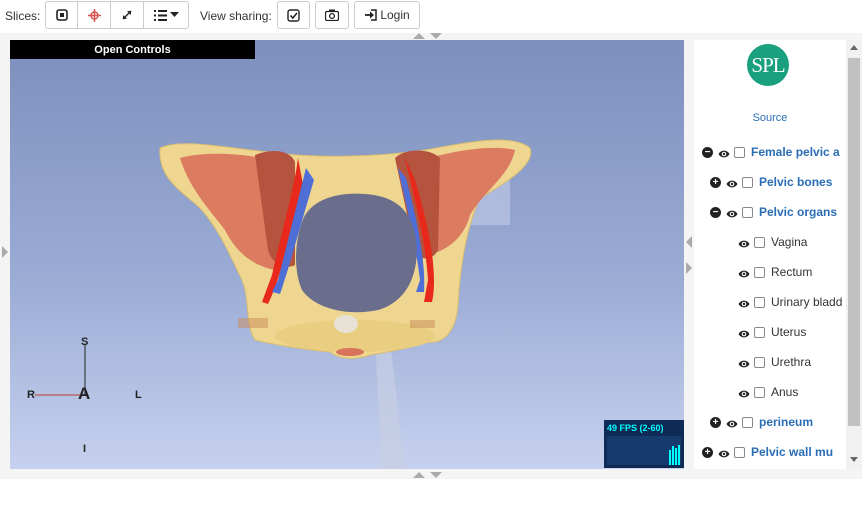  Describe the element at coordinates (419, 475) in the screenshot. I see `expand-up-icon` at that location.